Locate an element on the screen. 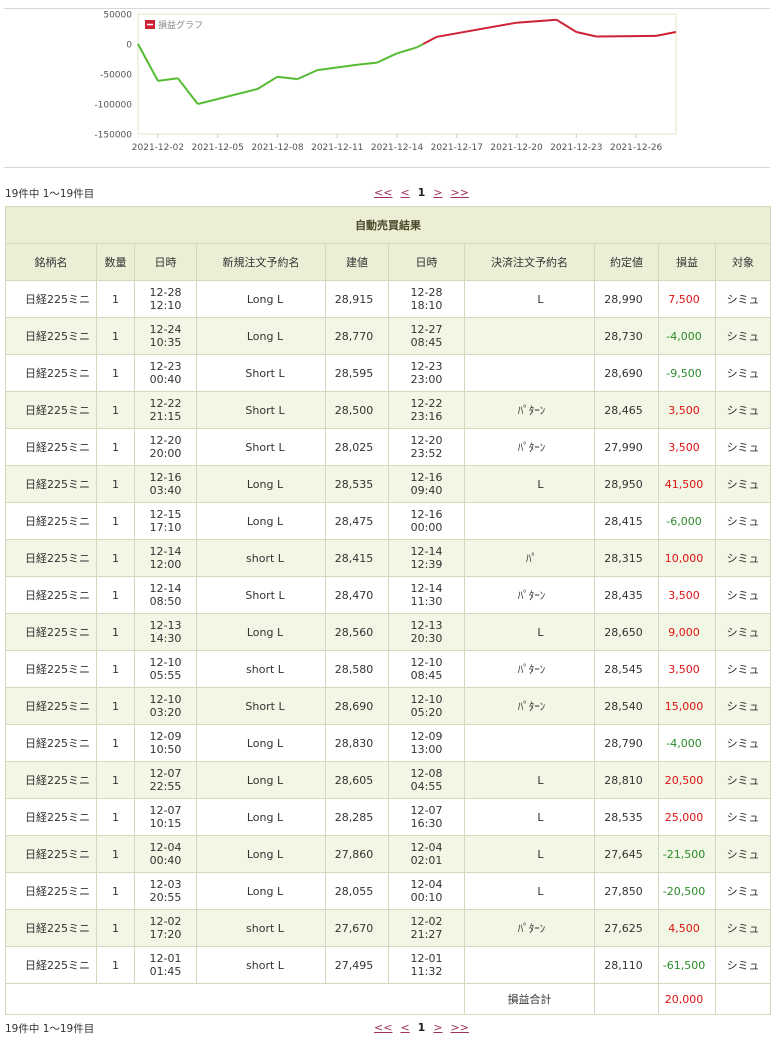 The height and width of the screenshot is (1049, 776). entry-datetime-time: 03:20 is located at coordinates (165, 712).